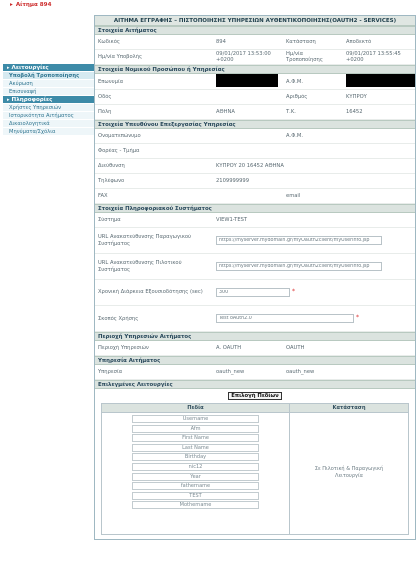 This screenshot has width=419, height=578. What do you see at coordinates (255, 97) in the screenshot?
I see `row-street-number: Οδός Αριθμός ΚΥΠΡΟΥ` at bounding box center [255, 97].